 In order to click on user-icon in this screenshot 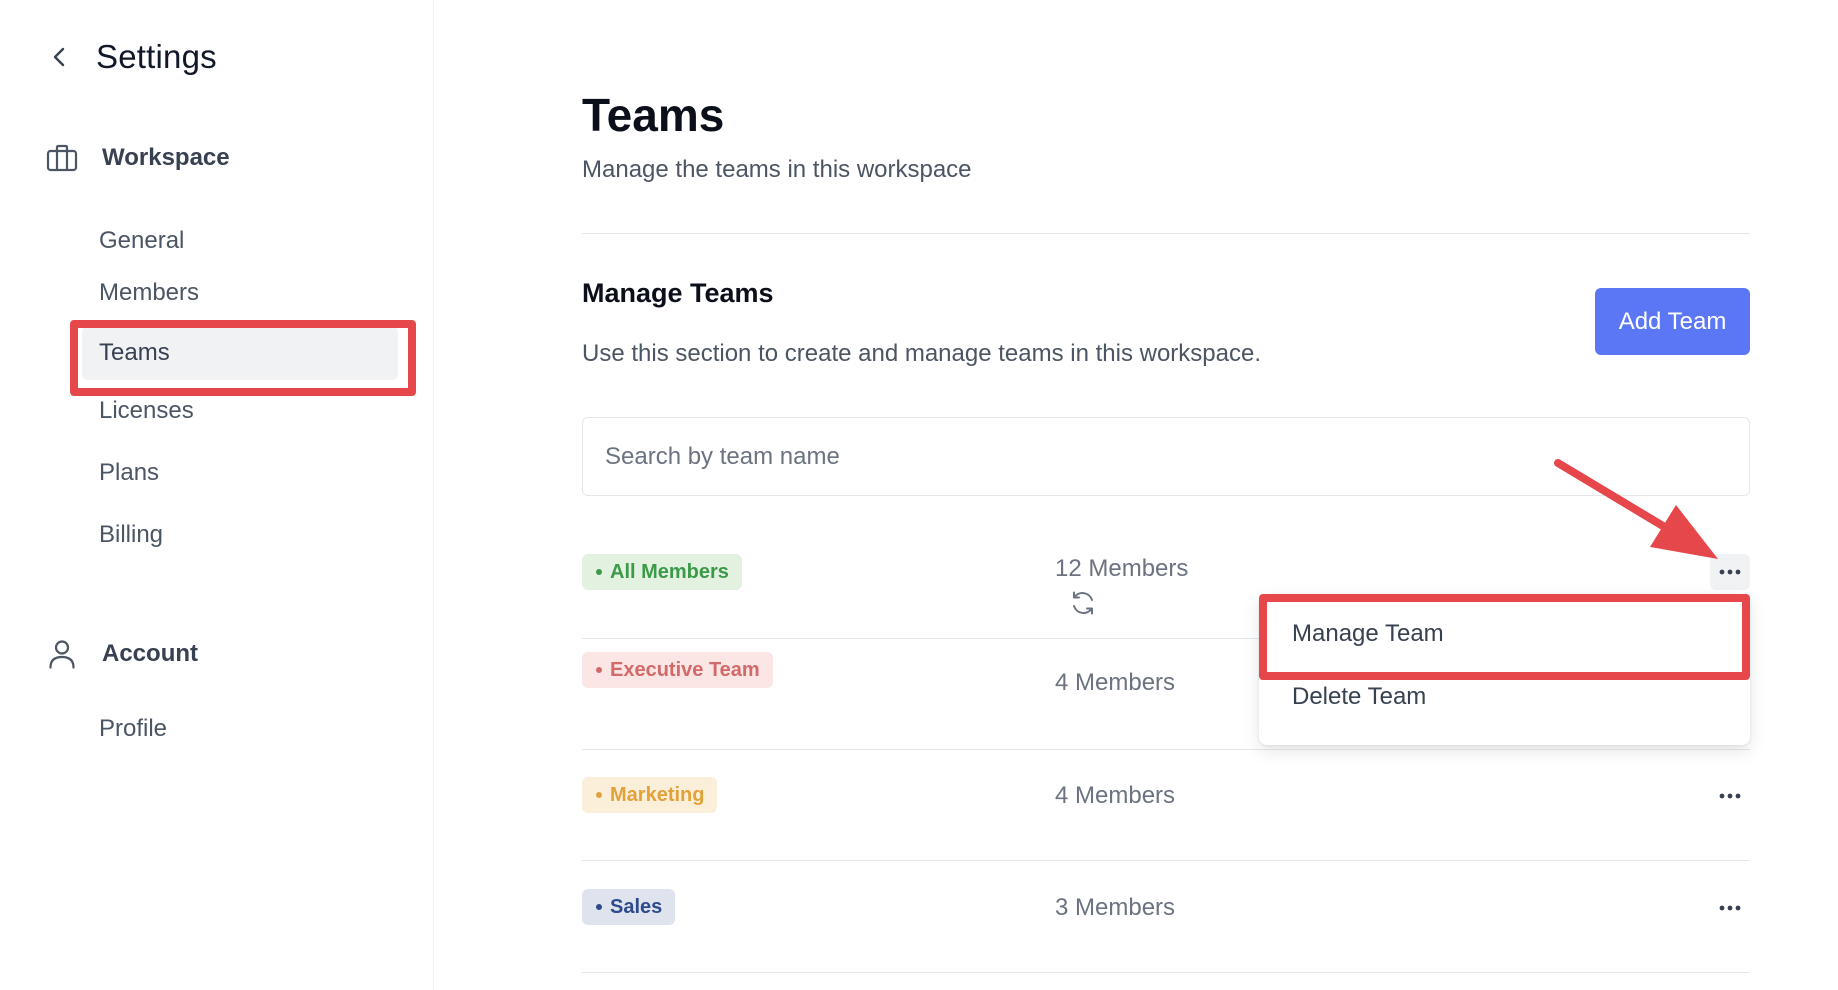, I will do `click(62, 654)`.